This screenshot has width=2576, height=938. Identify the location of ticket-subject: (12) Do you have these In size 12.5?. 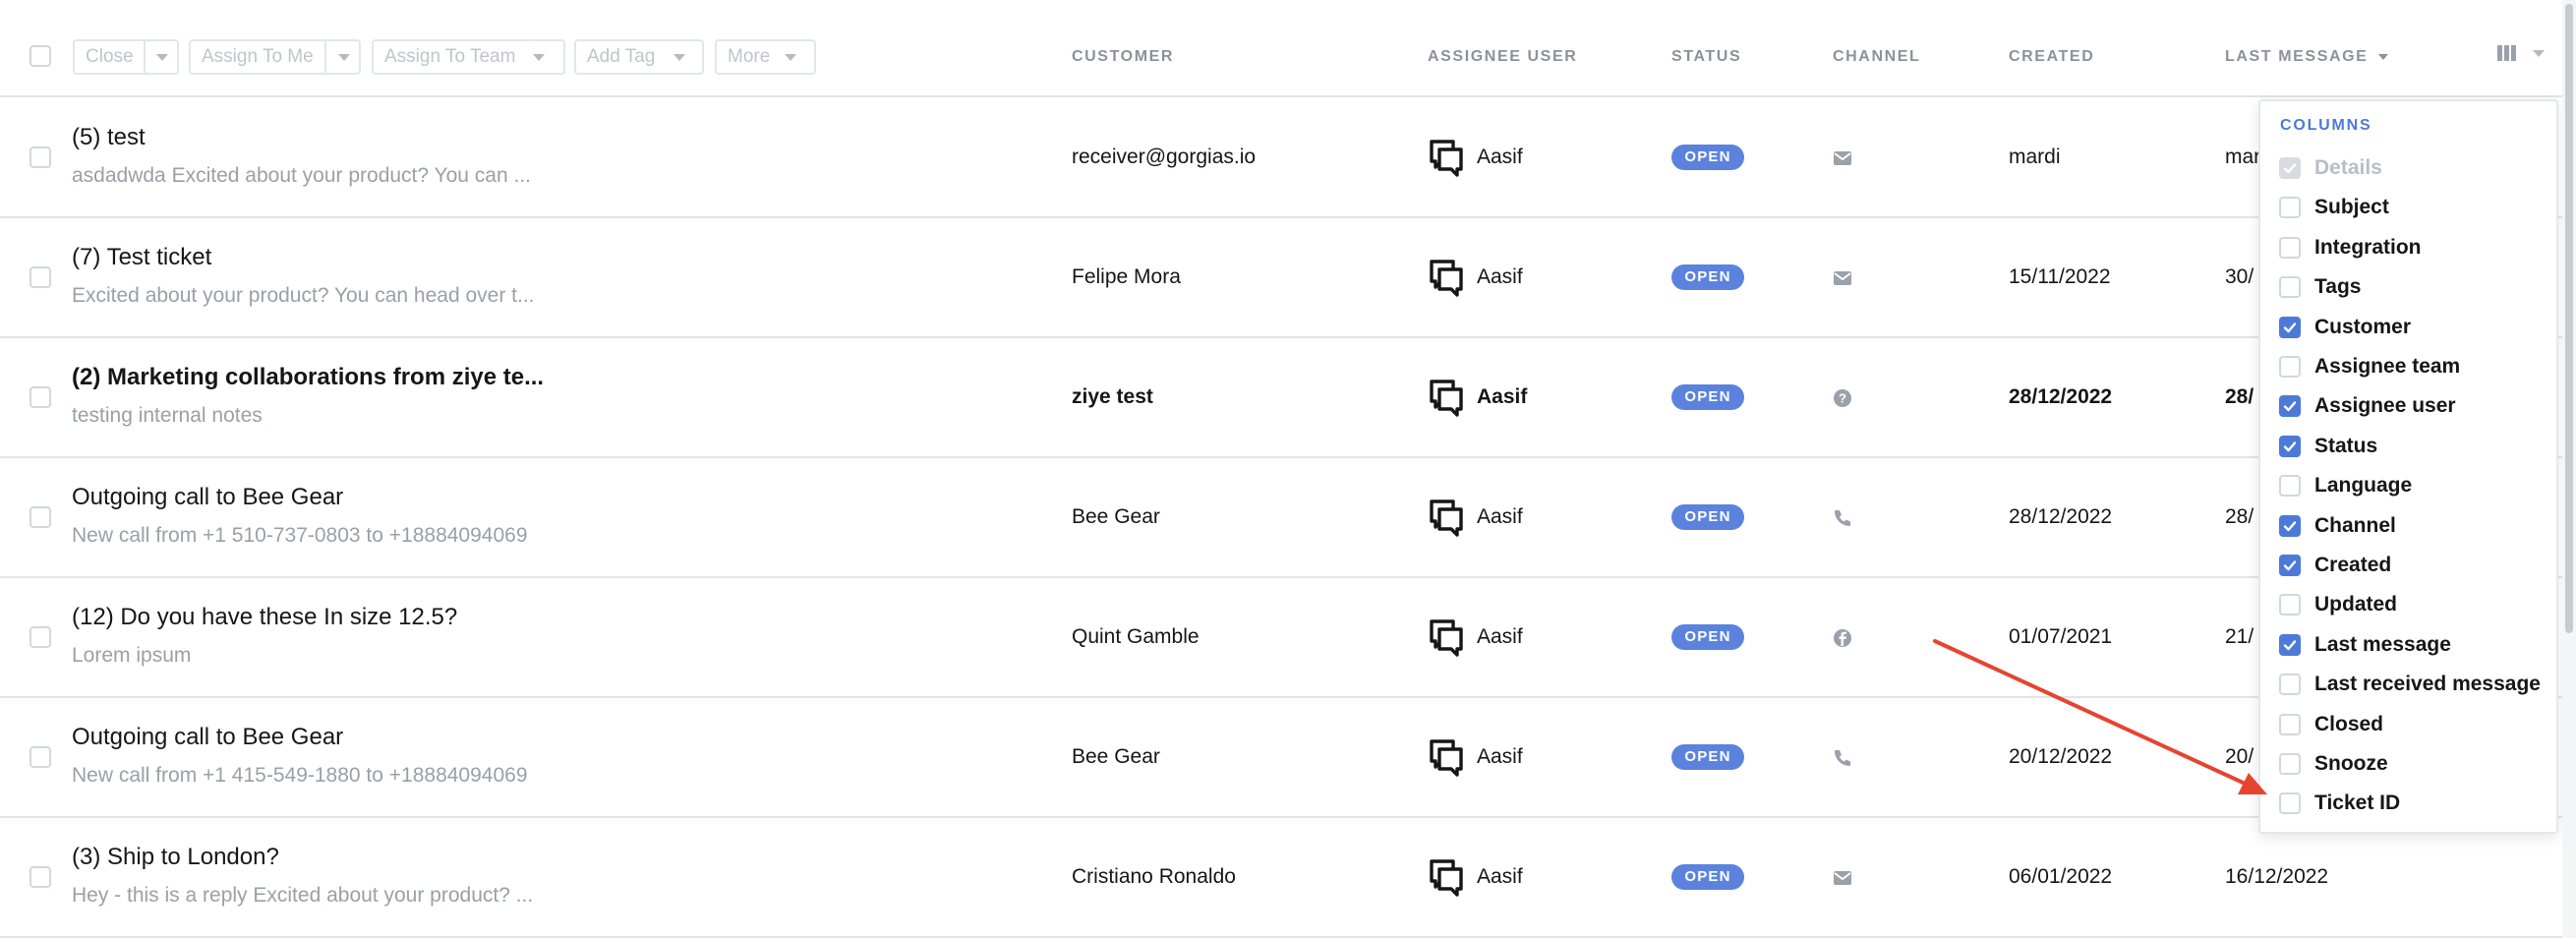
(264, 617).